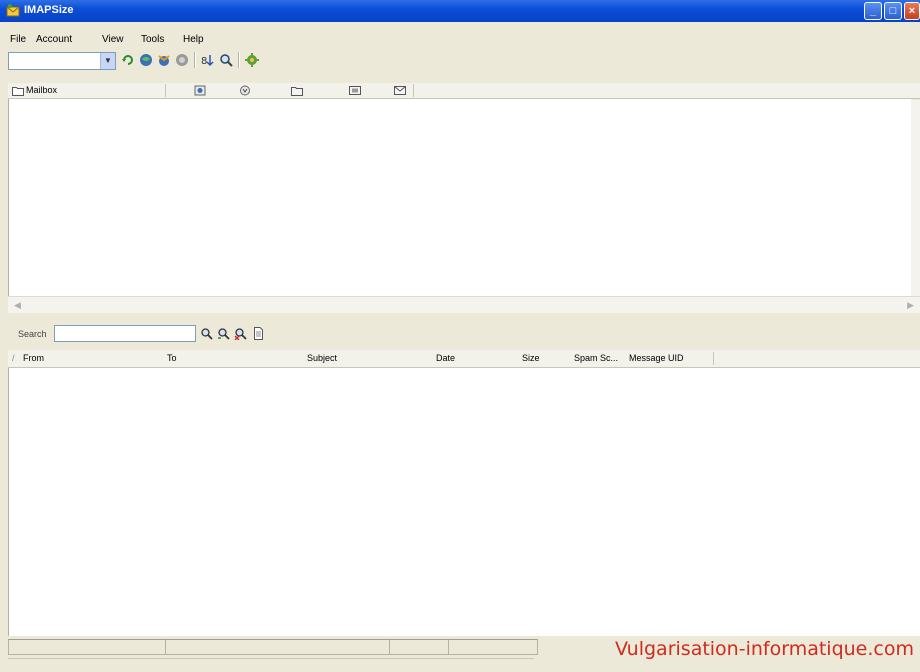 The image size is (920, 672). I want to click on column-message-uid: Message UID, so click(656, 358).